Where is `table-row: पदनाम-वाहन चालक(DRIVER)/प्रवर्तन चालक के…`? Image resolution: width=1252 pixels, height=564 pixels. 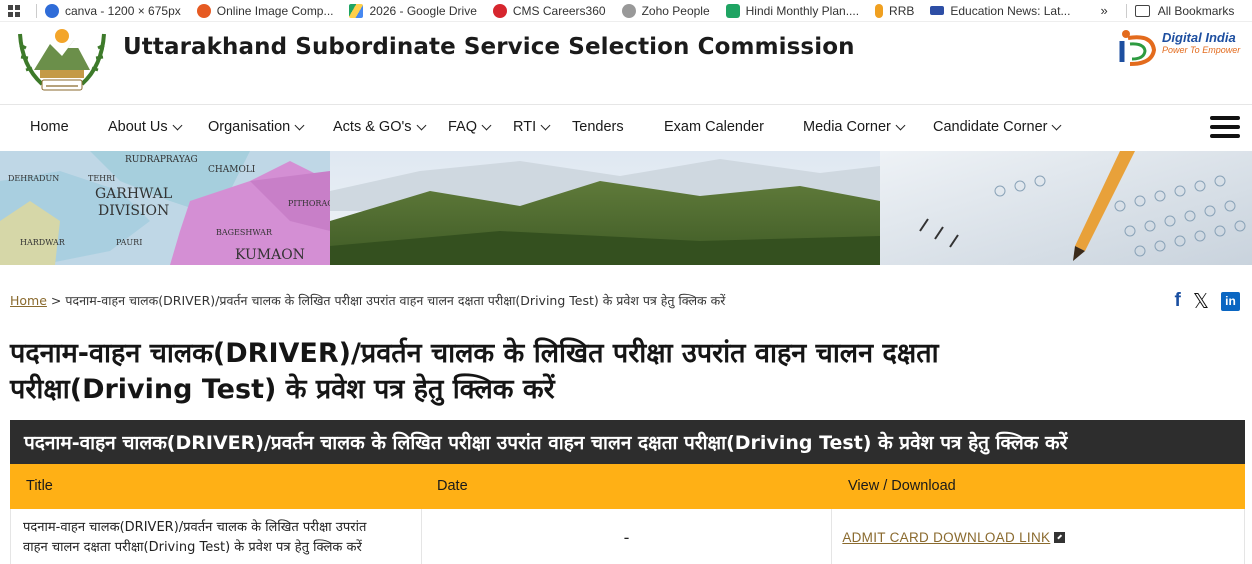
table-row: पदनाम-वाहन चालक(DRIVER)/प्रवर्तन चालक के… is located at coordinates (627, 536).